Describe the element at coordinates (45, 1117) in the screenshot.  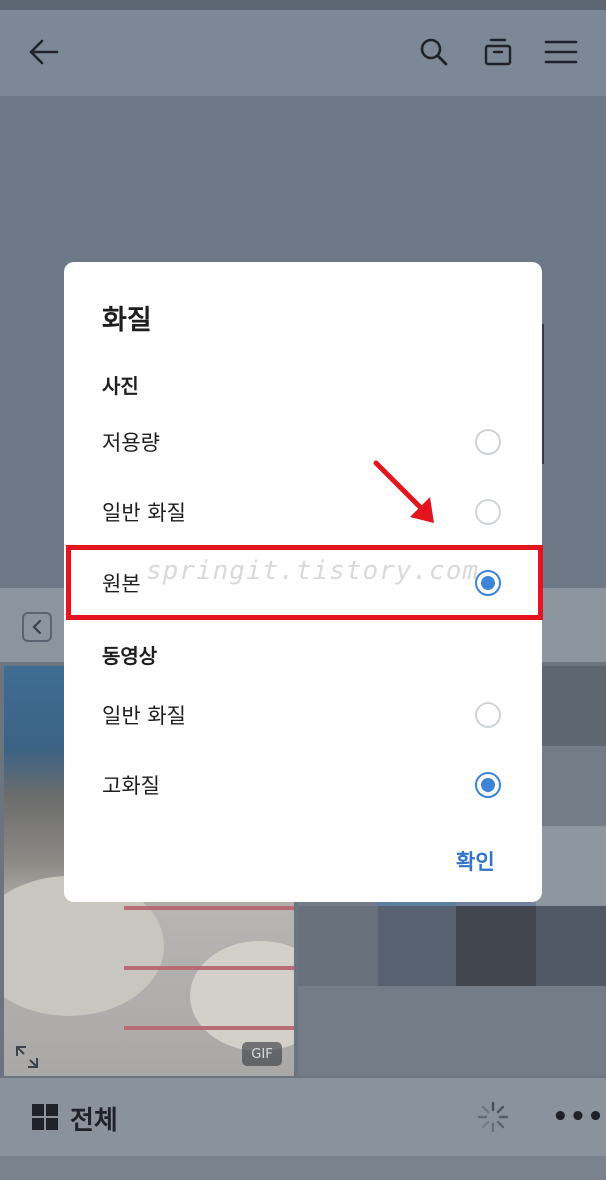
I see `grid-icon` at that location.